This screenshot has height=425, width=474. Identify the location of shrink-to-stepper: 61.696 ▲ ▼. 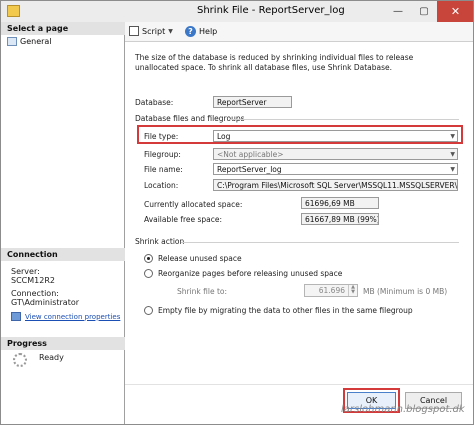
(331, 290).